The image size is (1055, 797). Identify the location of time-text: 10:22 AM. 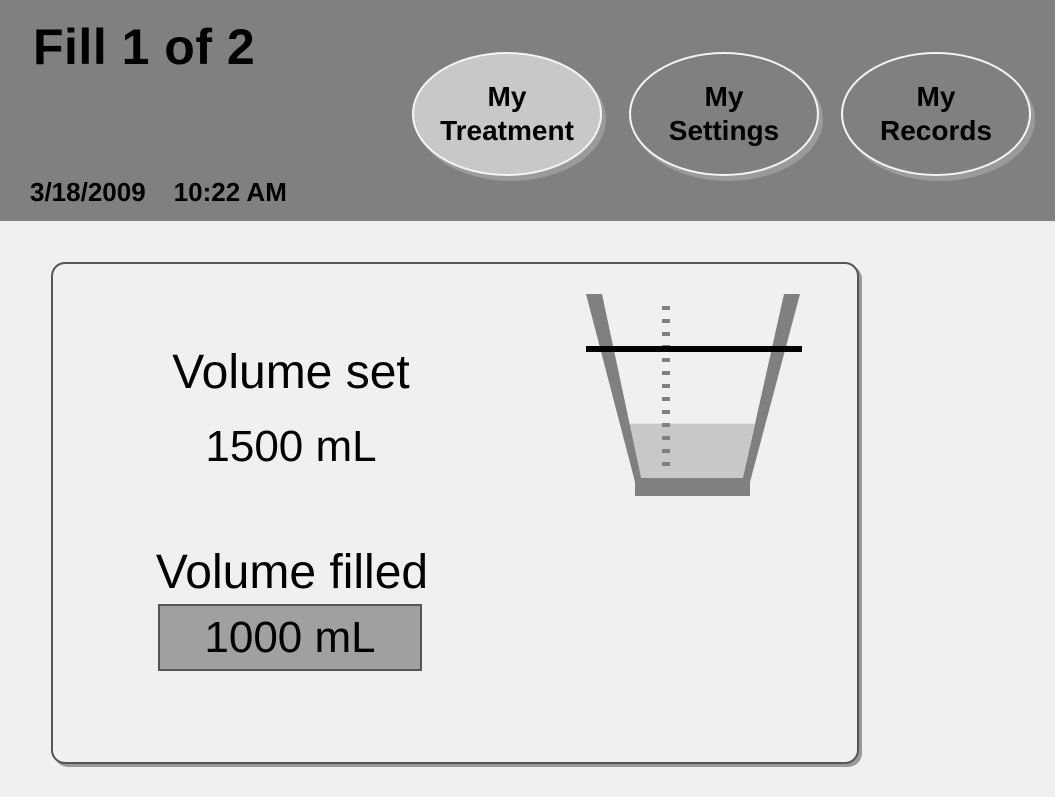
(230, 192).